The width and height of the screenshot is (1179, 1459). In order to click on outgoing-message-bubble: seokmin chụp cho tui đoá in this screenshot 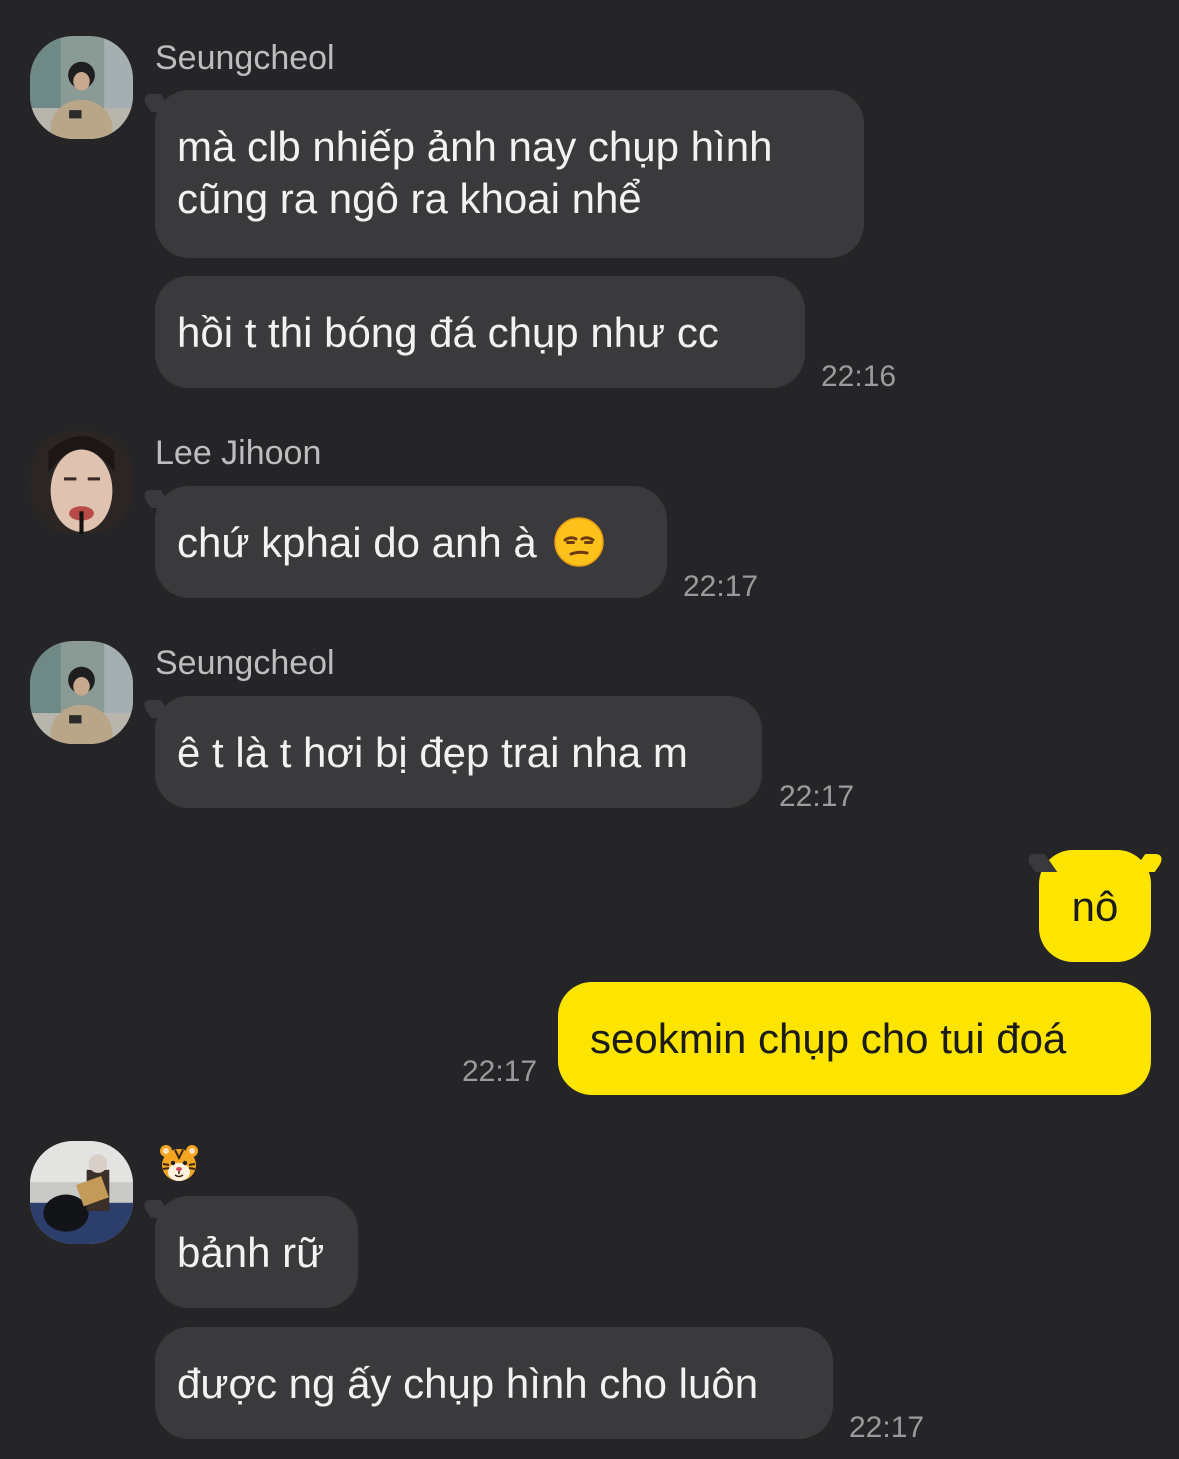, I will do `click(854, 1038)`.